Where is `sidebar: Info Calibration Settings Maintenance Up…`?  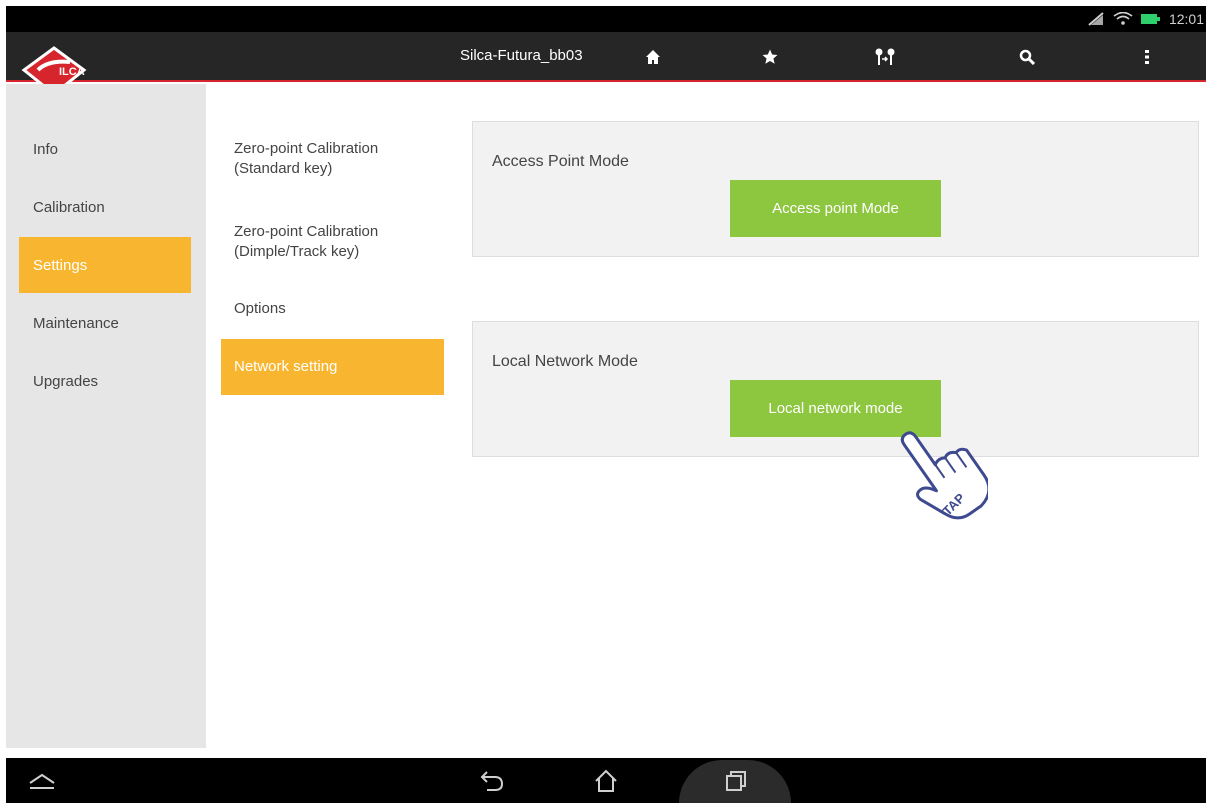 sidebar: Info Calibration Settings Maintenance Up… is located at coordinates (106, 416).